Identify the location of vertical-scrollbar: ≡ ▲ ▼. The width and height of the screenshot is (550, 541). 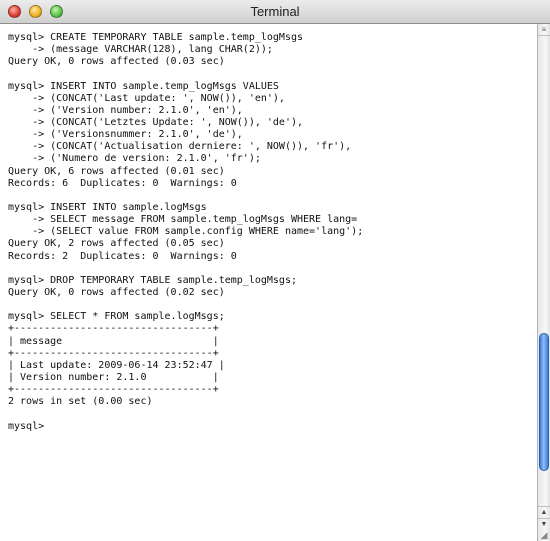
(543, 282).